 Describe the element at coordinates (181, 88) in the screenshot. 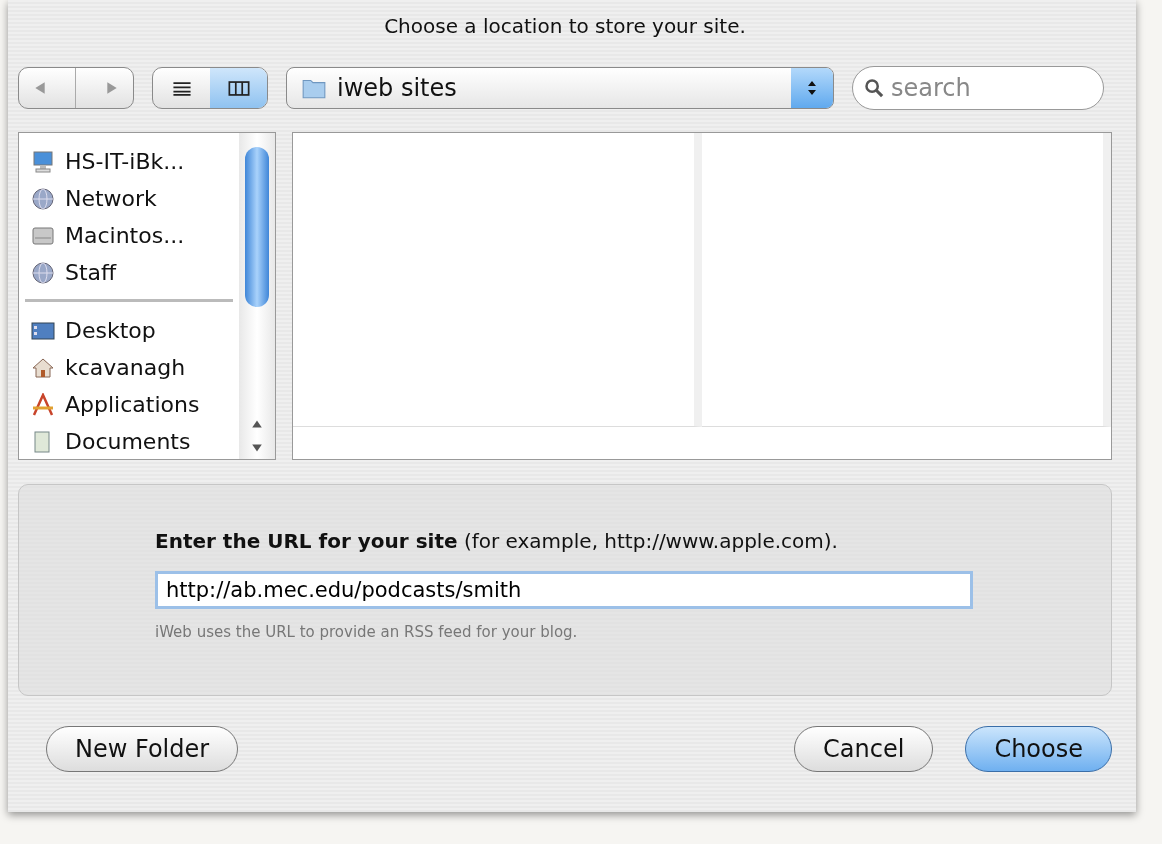

I see `list-icon` at that location.